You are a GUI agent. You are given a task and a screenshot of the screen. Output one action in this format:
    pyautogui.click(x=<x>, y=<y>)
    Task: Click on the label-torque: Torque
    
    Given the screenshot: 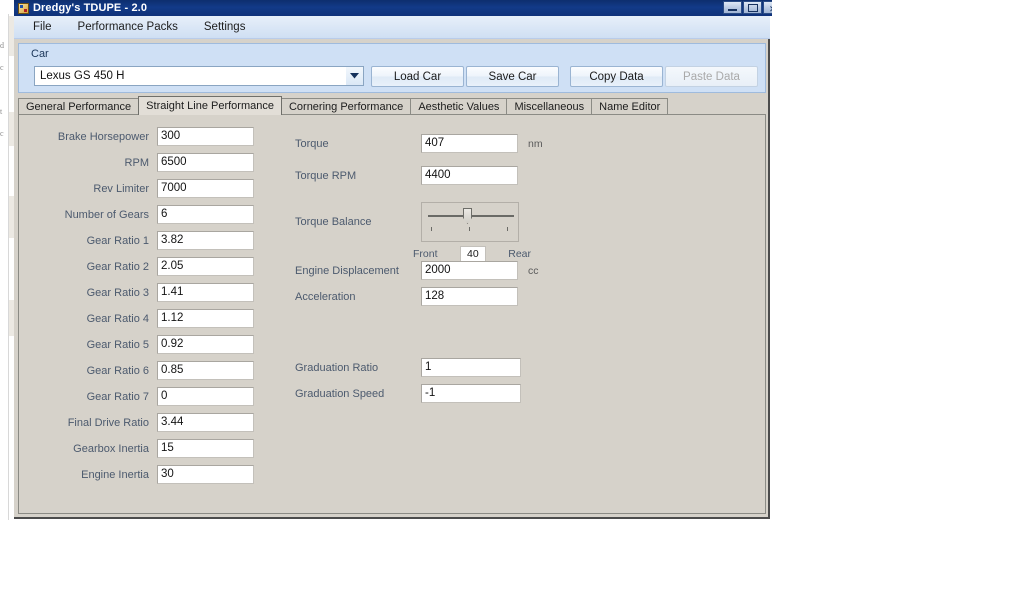 What is the action you would take?
    pyautogui.click(x=312, y=143)
    